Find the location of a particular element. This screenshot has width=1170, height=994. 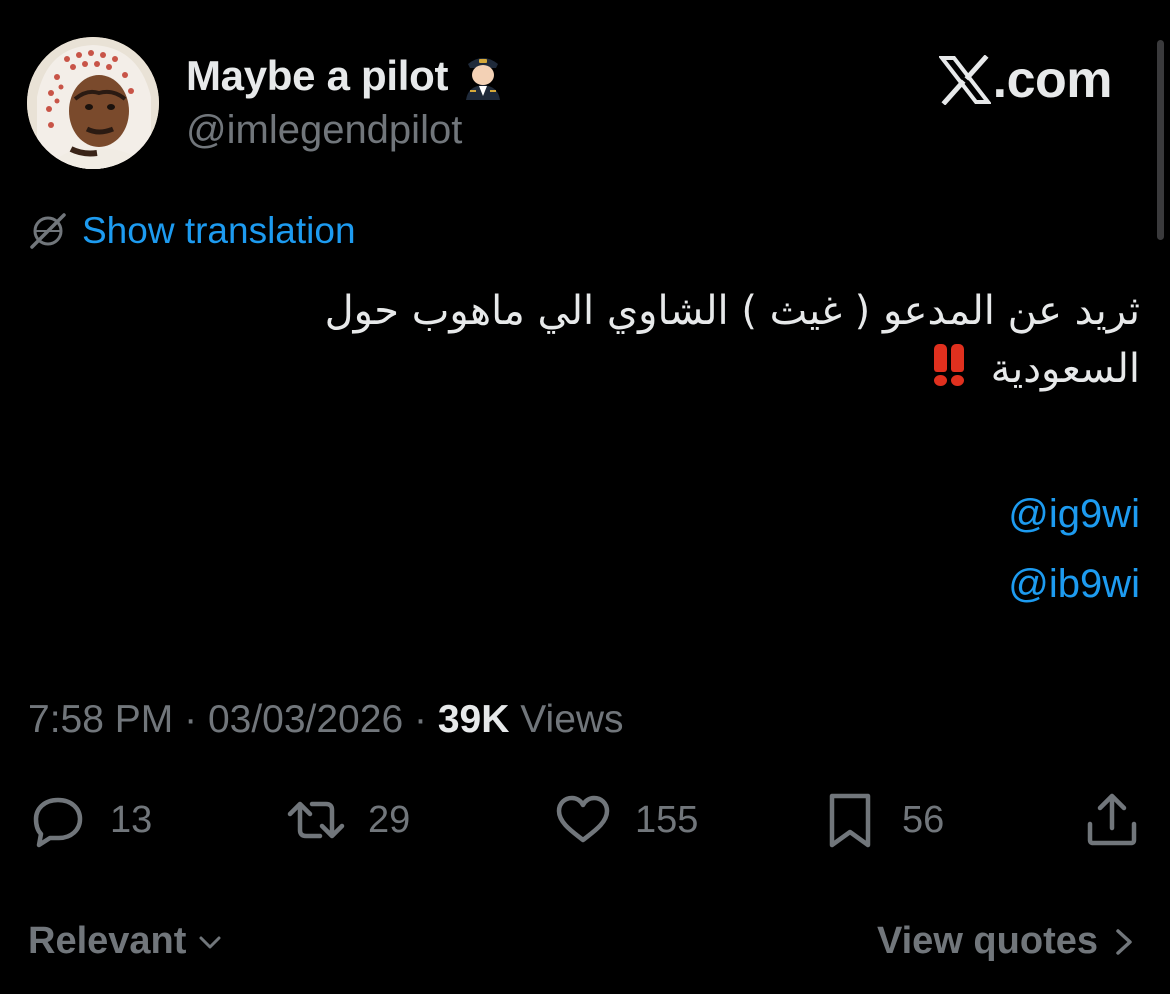

x-logo-icon is located at coordinates (964, 80).